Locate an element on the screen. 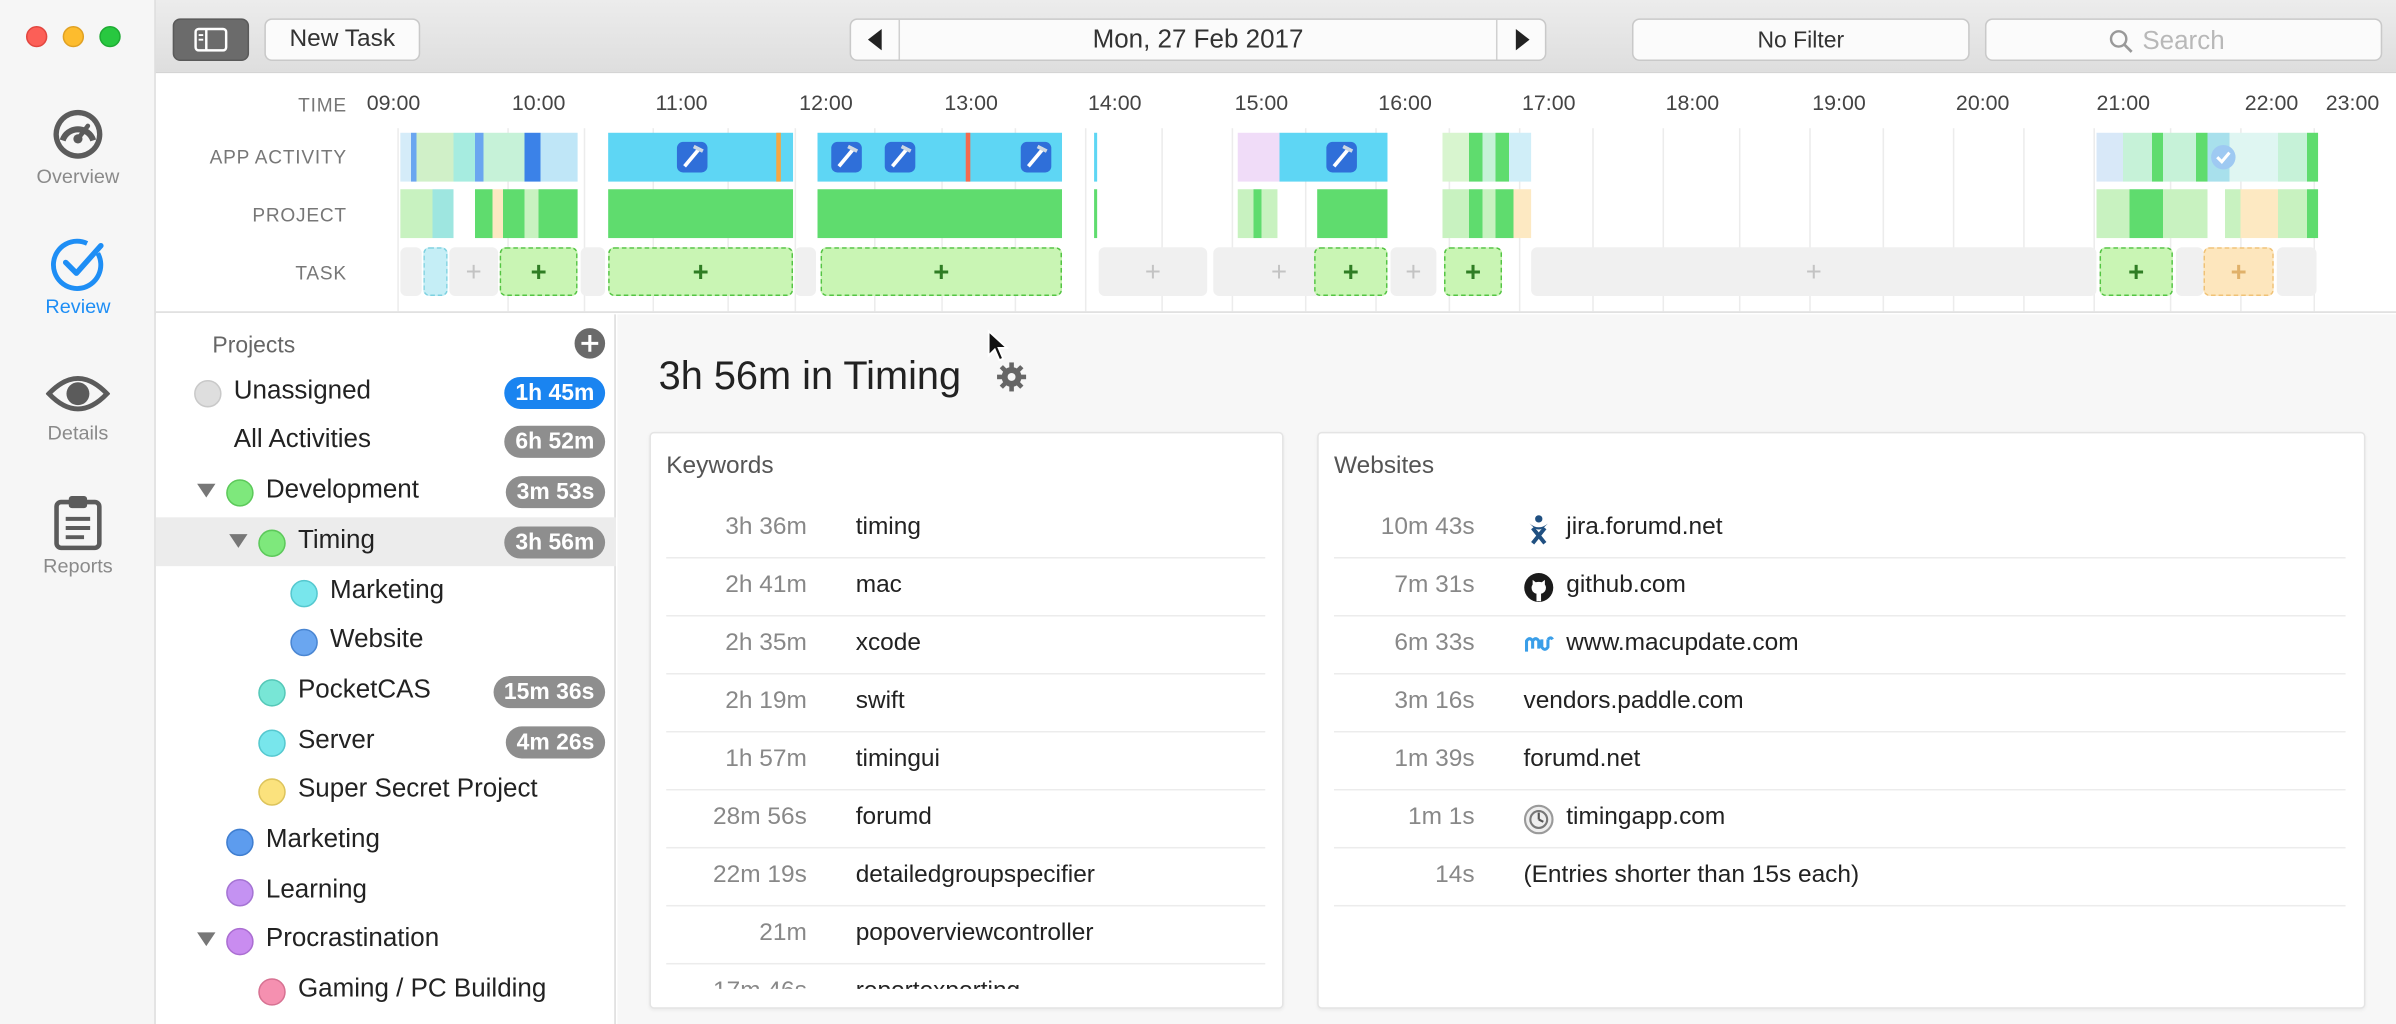  project-tick is located at coordinates (1096, 214).